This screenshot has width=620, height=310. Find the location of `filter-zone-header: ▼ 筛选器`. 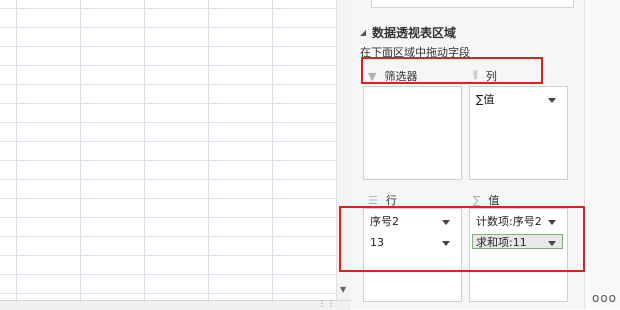

filter-zone-header: ▼ 筛选器 is located at coordinates (392, 76).